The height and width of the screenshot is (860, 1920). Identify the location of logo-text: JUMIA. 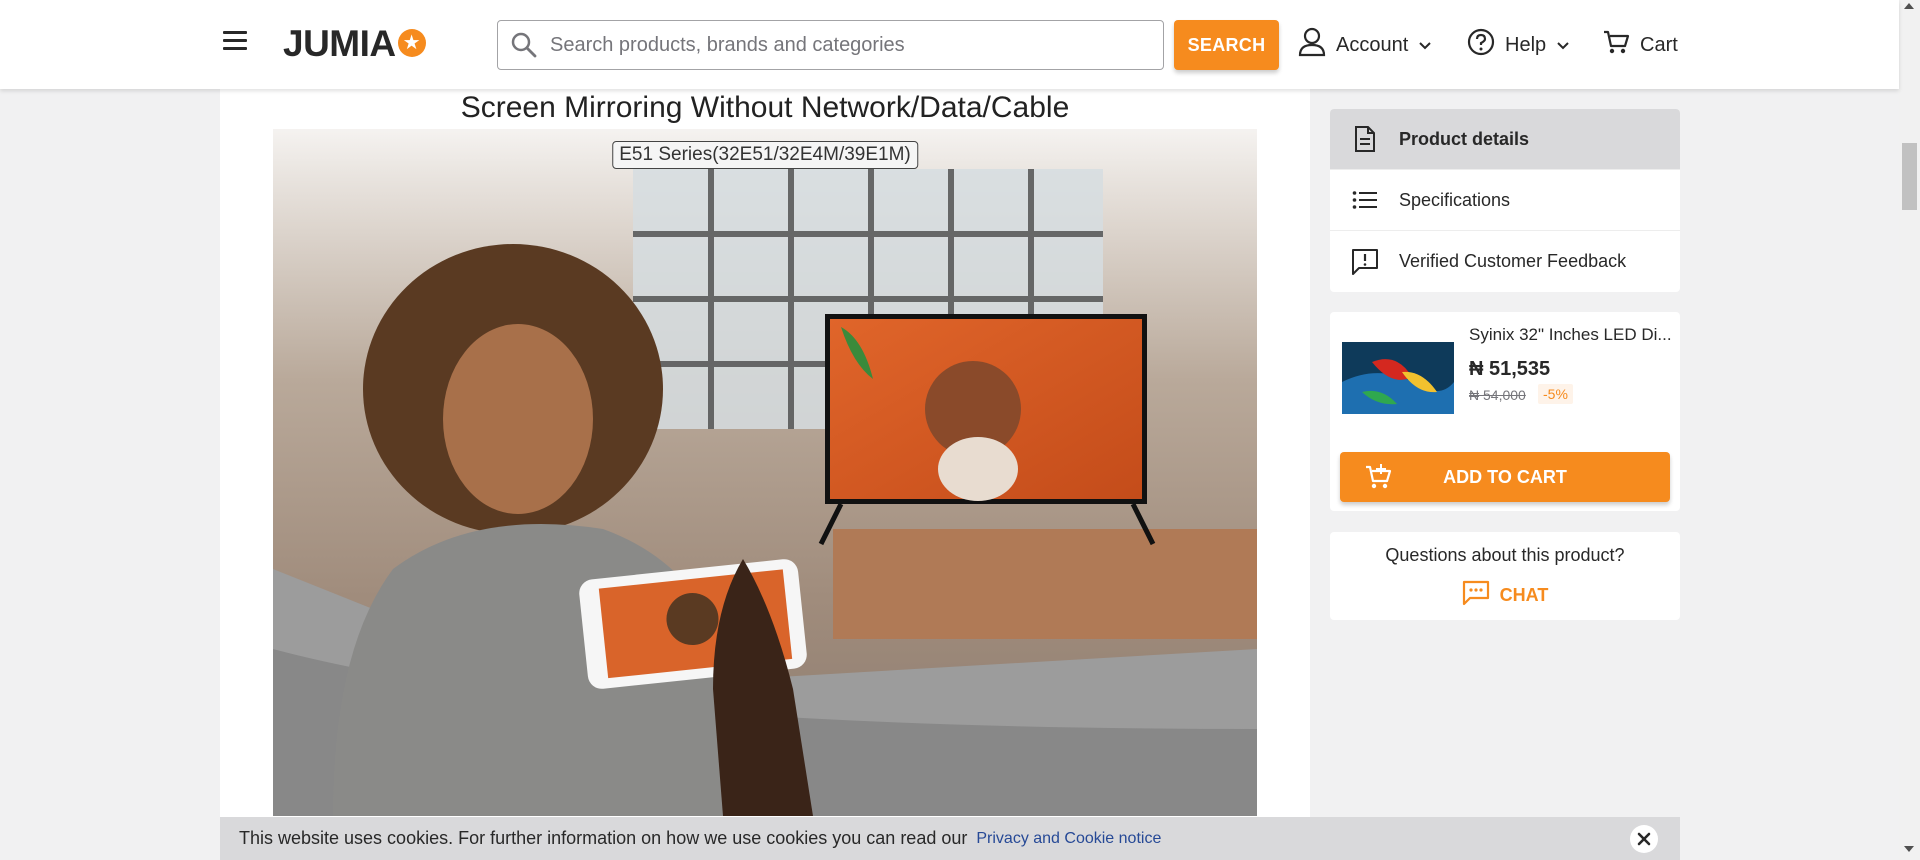
(339, 43).